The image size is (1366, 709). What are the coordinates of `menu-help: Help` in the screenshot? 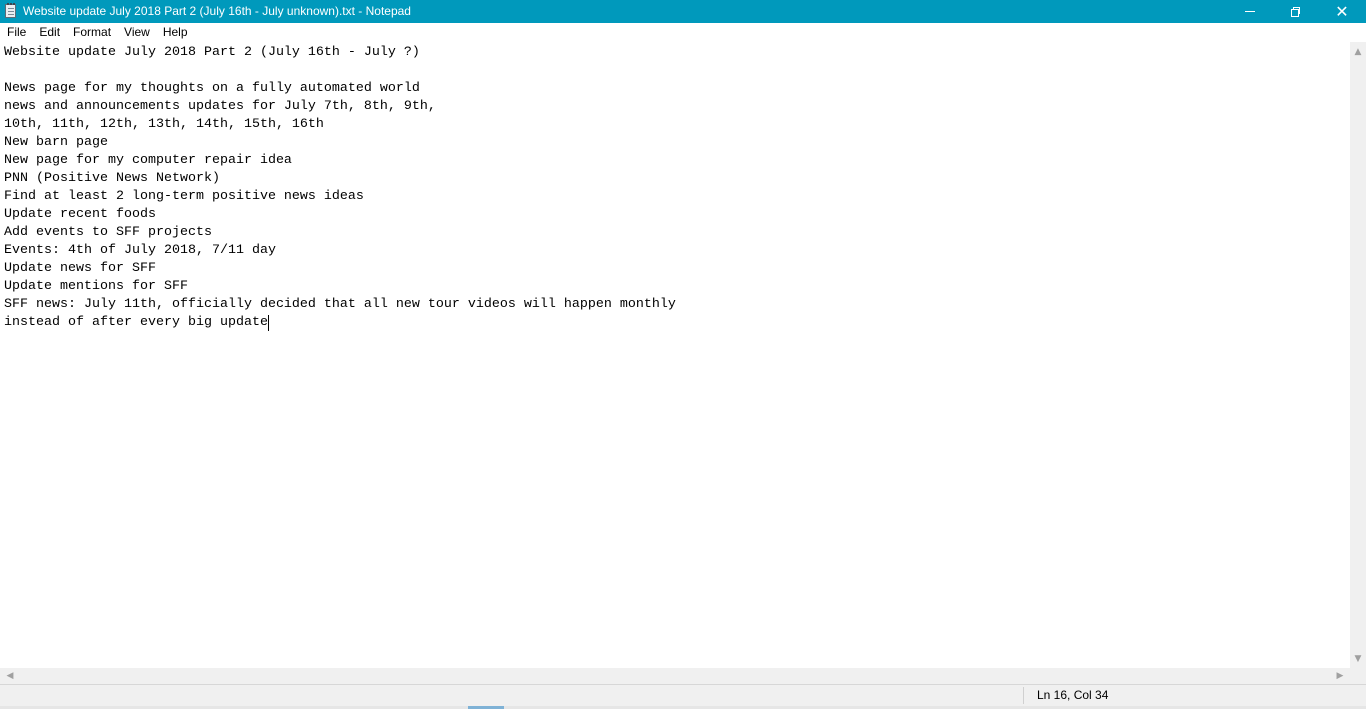 It's located at (175, 32).